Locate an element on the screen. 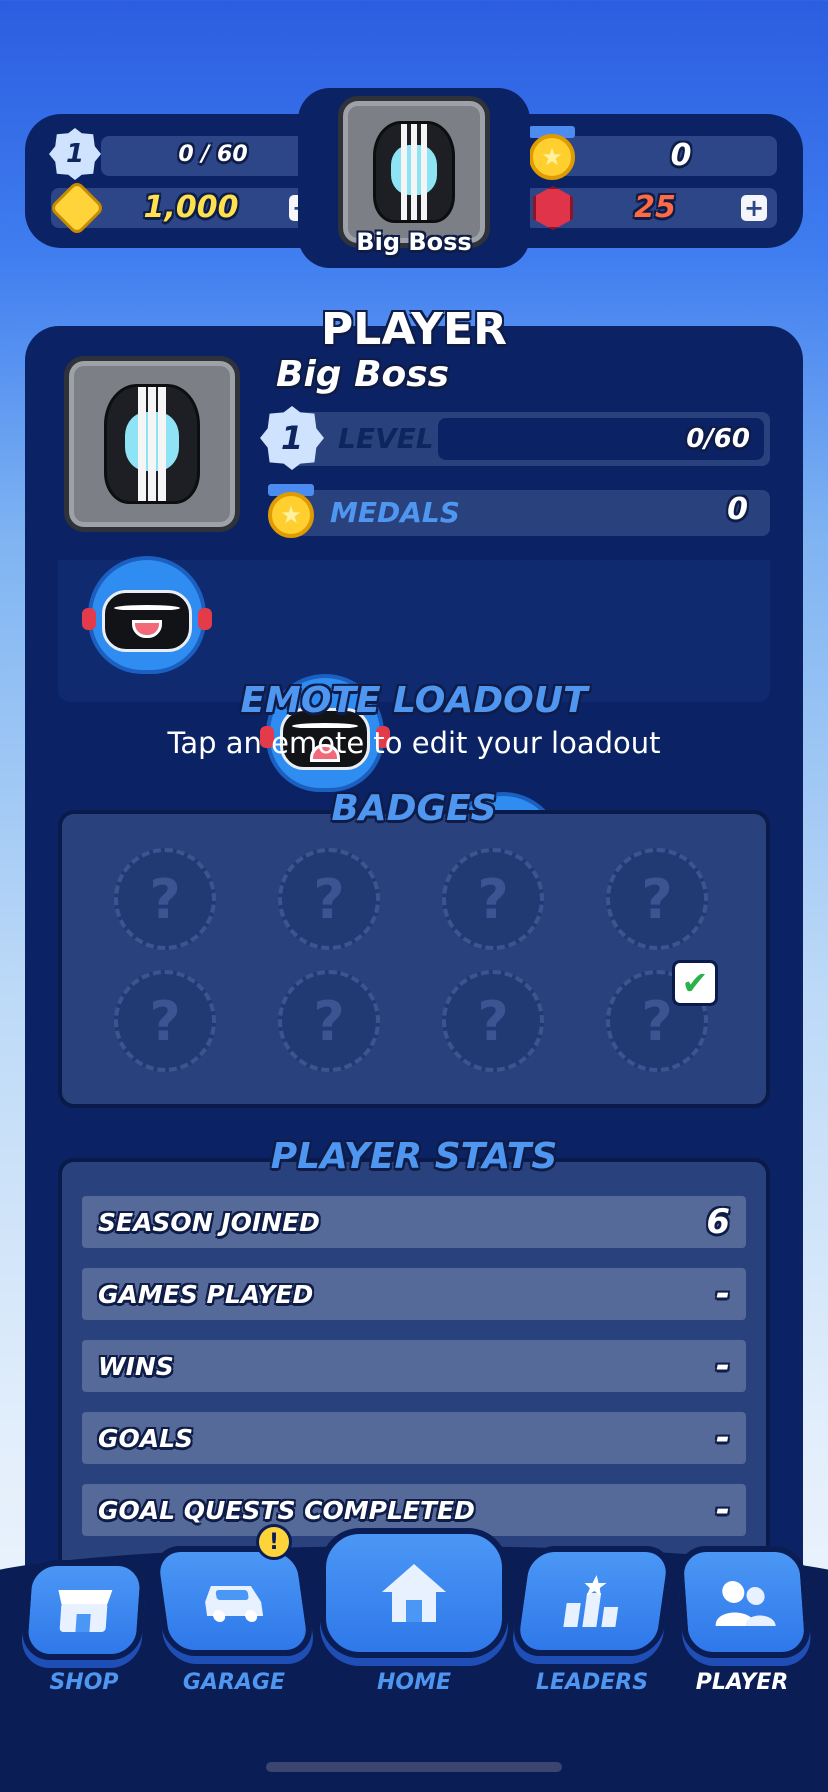 This screenshot has width=828, height=1792. shop-icon is located at coordinates (85, 1611).